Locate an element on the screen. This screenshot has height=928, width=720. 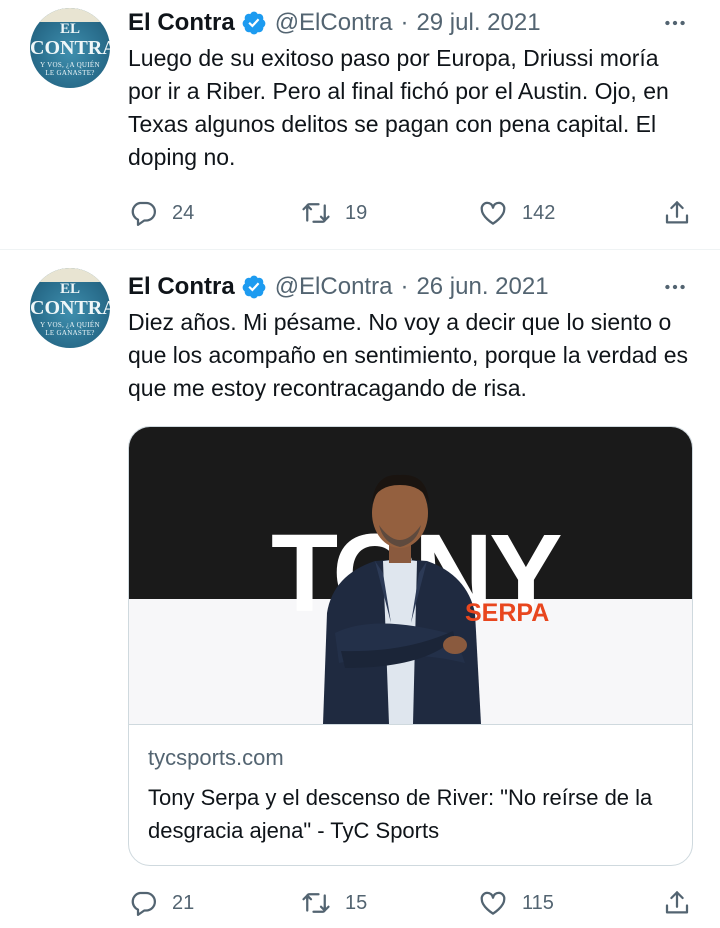
retweet-button: 15 is located at coordinates (334, 903).